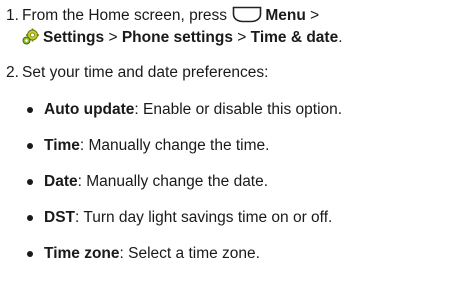 The image size is (464, 282). I want to click on option-desc: : Manually change the date., so click(173, 181).